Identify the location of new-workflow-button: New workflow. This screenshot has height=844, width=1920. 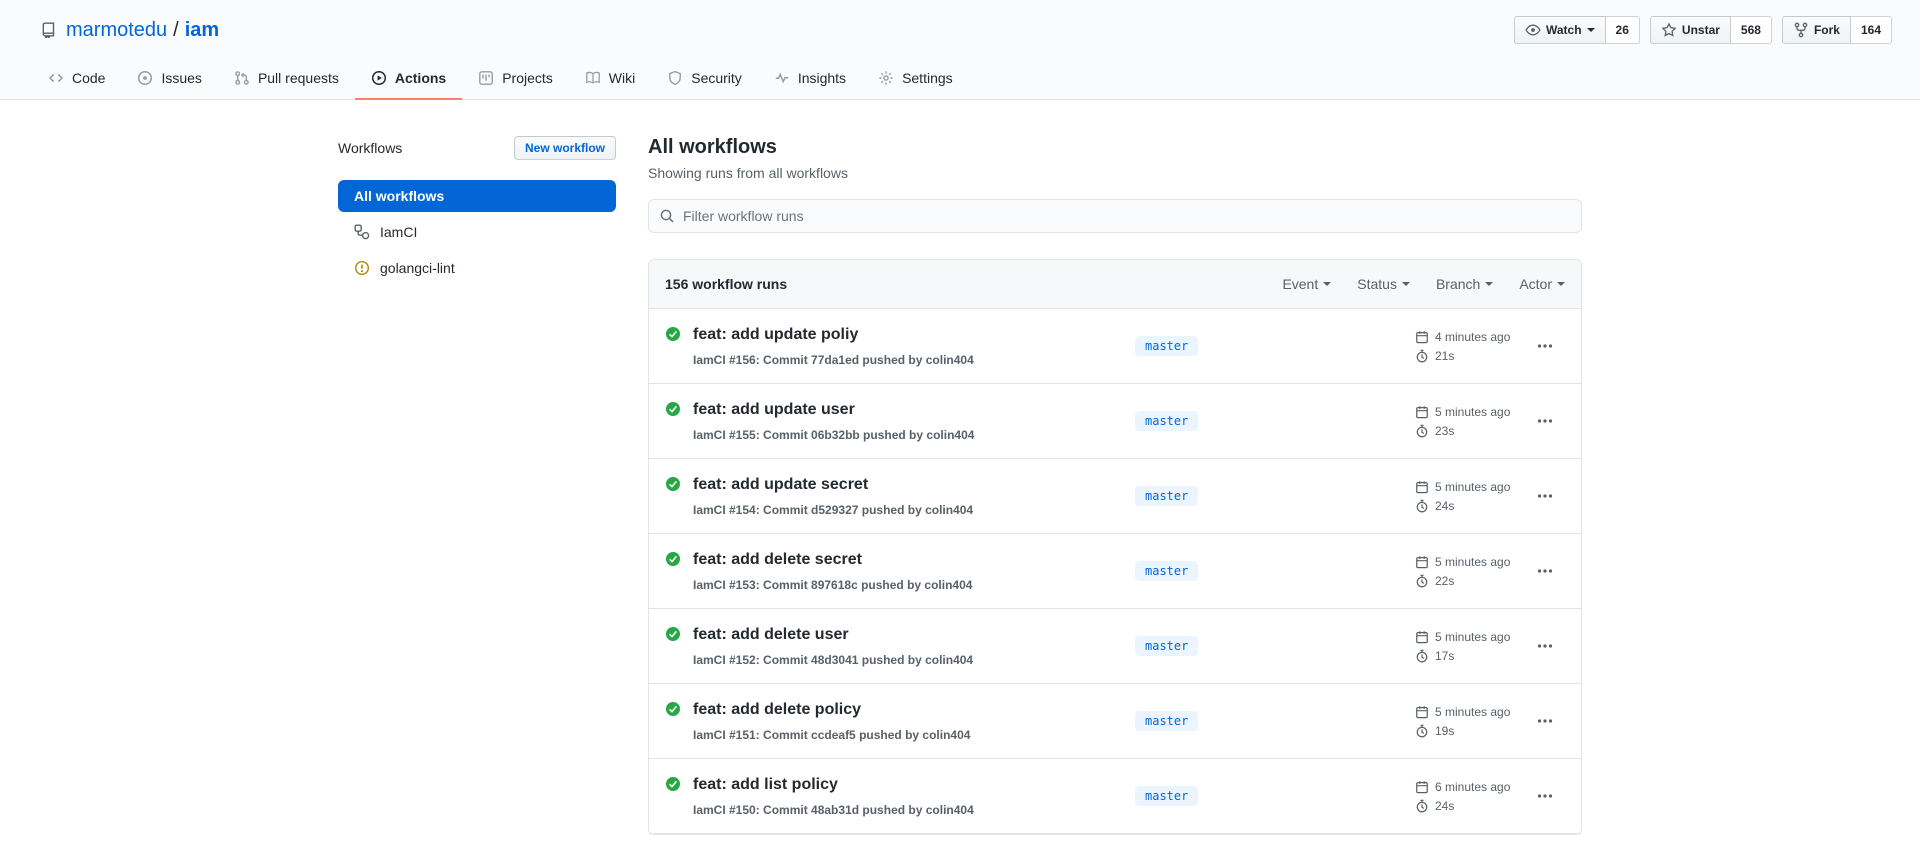
(564, 148).